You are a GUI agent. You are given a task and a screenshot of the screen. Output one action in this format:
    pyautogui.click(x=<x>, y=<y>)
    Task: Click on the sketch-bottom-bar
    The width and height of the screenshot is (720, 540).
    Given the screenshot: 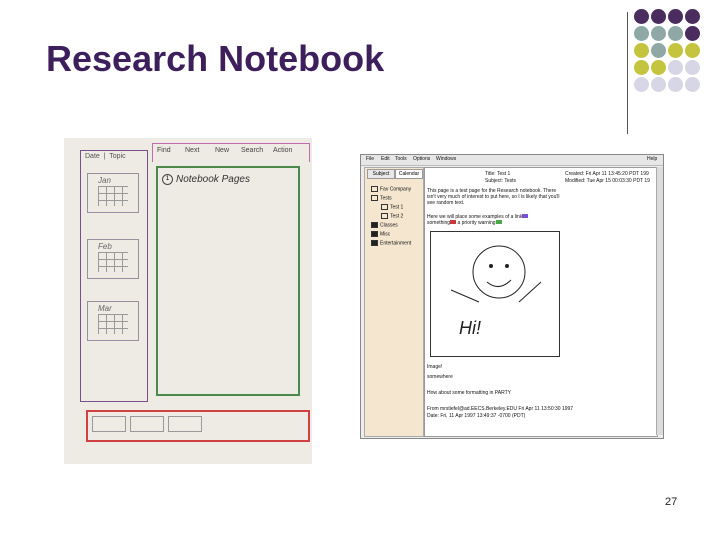 What is the action you would take?
    pyautogui.click(x=198, y=426)
    